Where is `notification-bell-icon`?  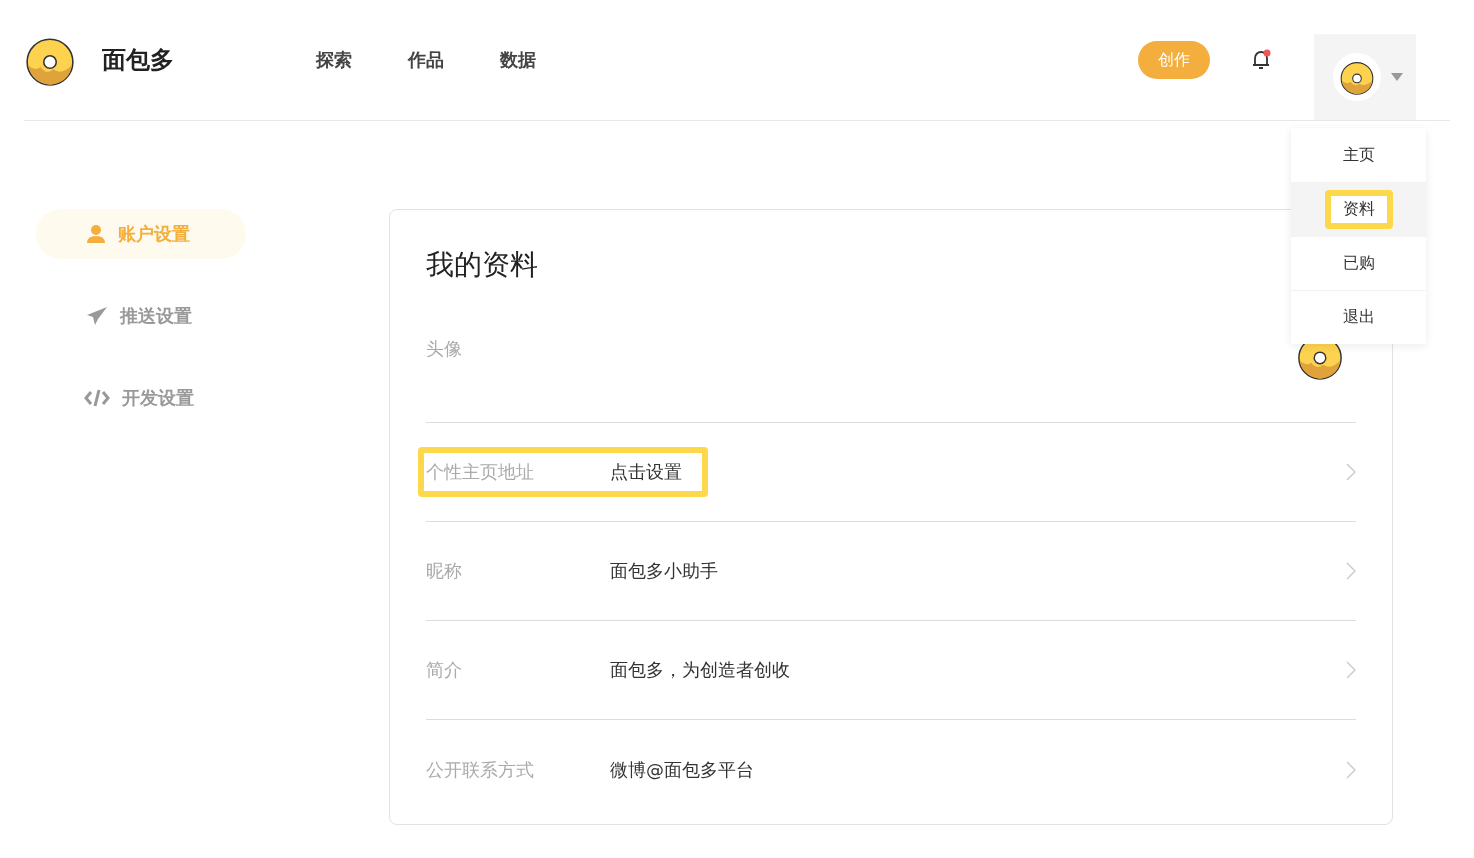 notification-bell-icon is located at coordinates (1261, 60).